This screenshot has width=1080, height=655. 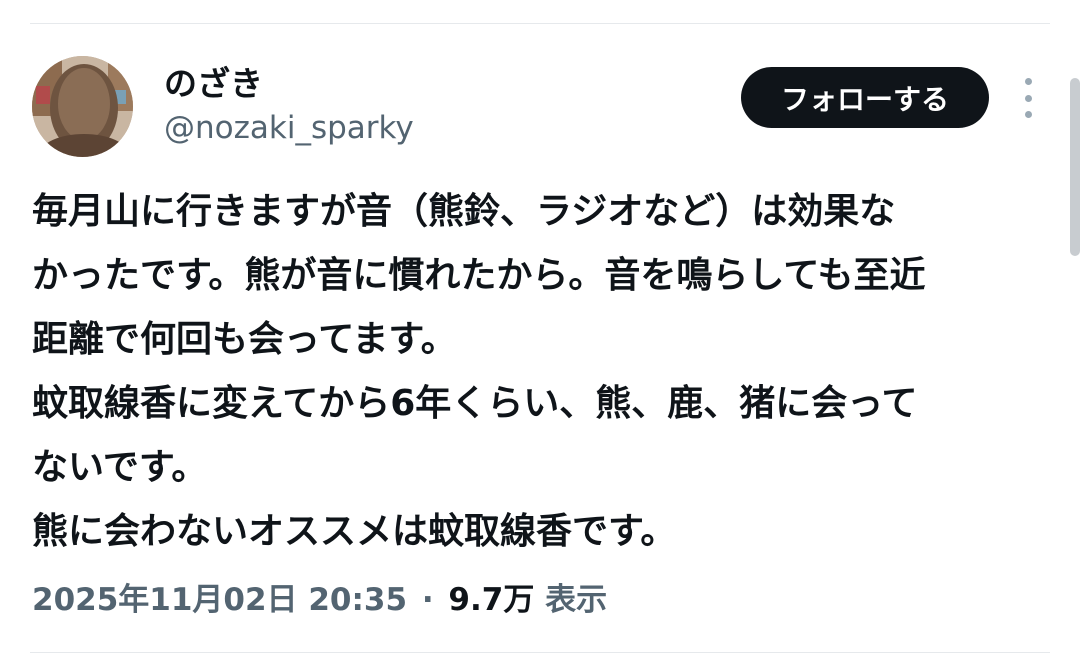 What do you see at coordinates (865, 97) in the screenshot?
I see `follow-button: フォローする` at bounding box center [865, 97].